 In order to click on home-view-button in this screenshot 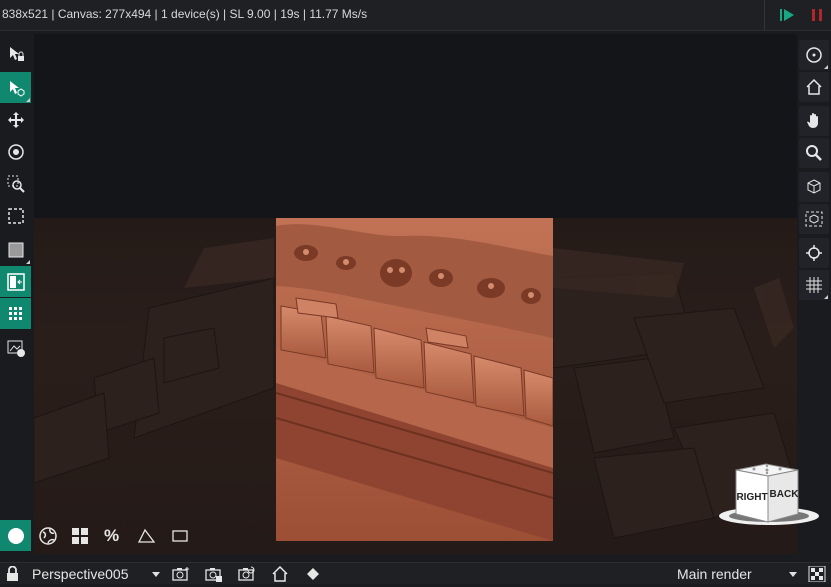, I will do `click(814, 87)`.